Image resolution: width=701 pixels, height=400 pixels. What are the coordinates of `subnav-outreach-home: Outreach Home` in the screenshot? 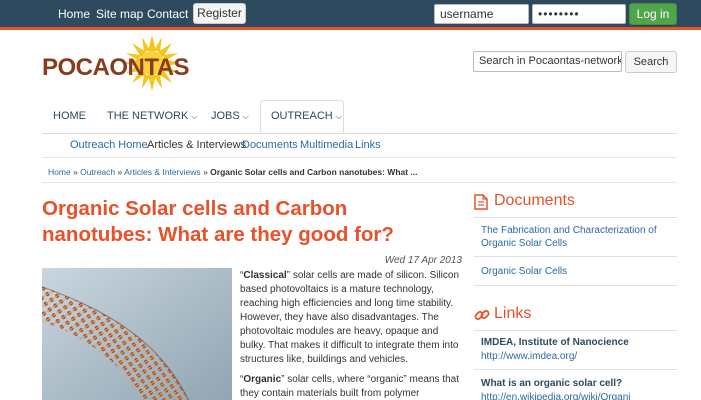 It's located at (109, 145).